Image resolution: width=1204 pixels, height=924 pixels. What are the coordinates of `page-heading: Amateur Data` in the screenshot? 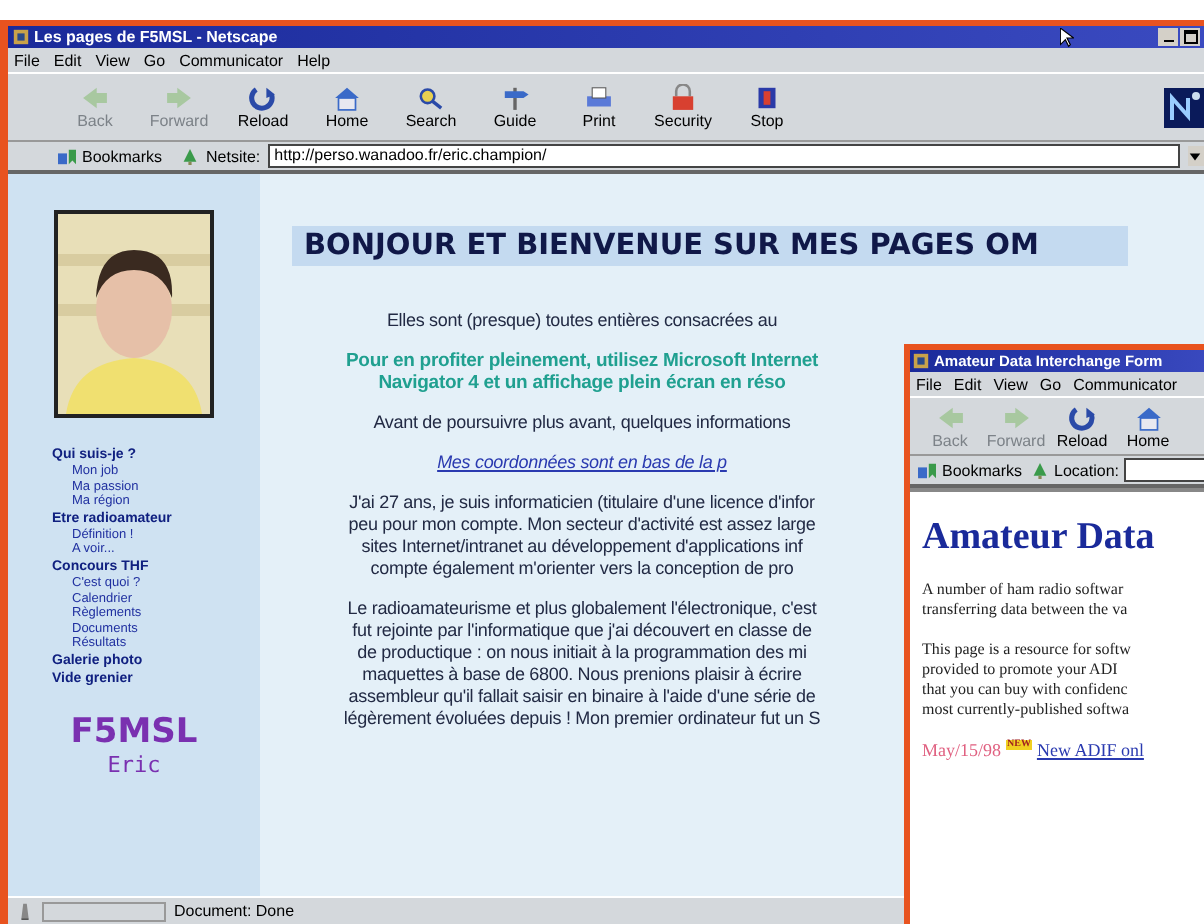 It's located at (1039, 538).